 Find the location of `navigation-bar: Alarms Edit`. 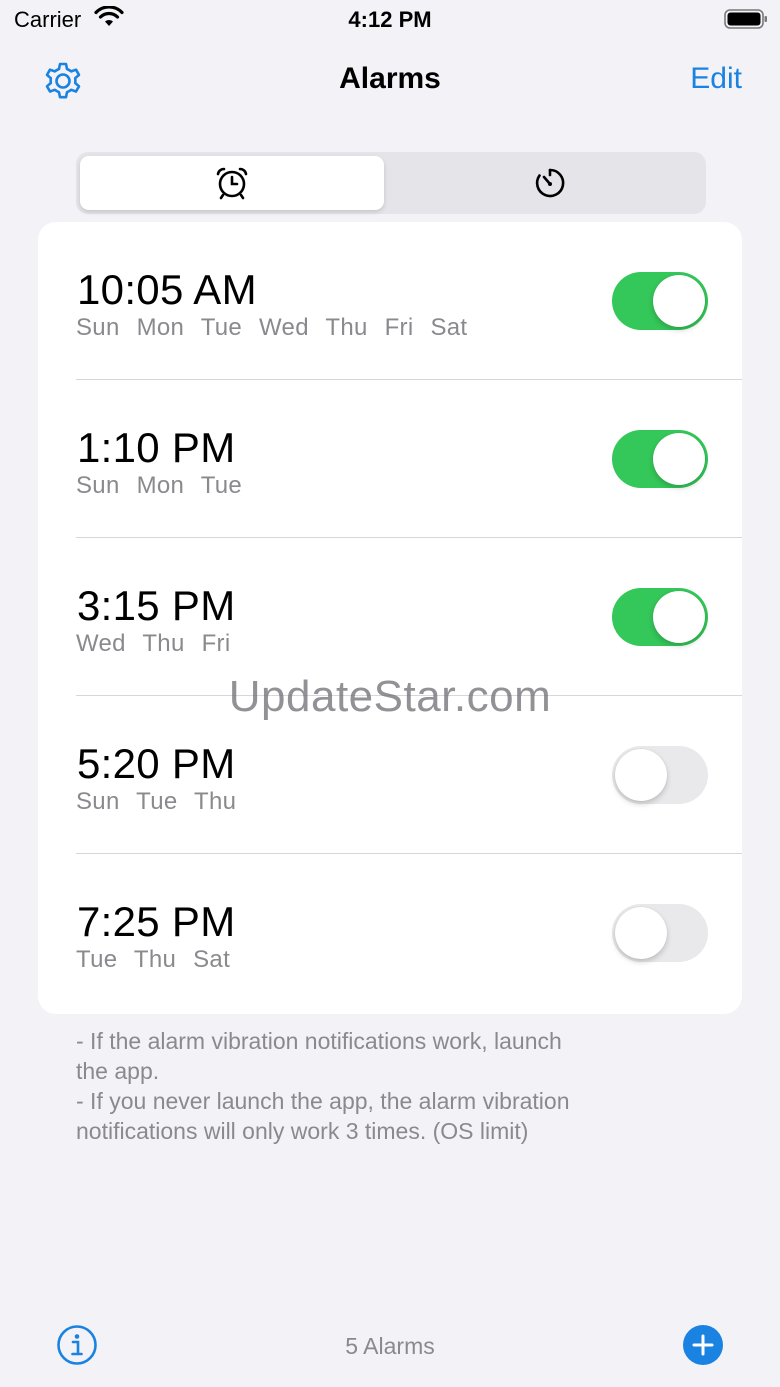

navigation-bar: Alarms Edit is located at coordinates (390, 80).